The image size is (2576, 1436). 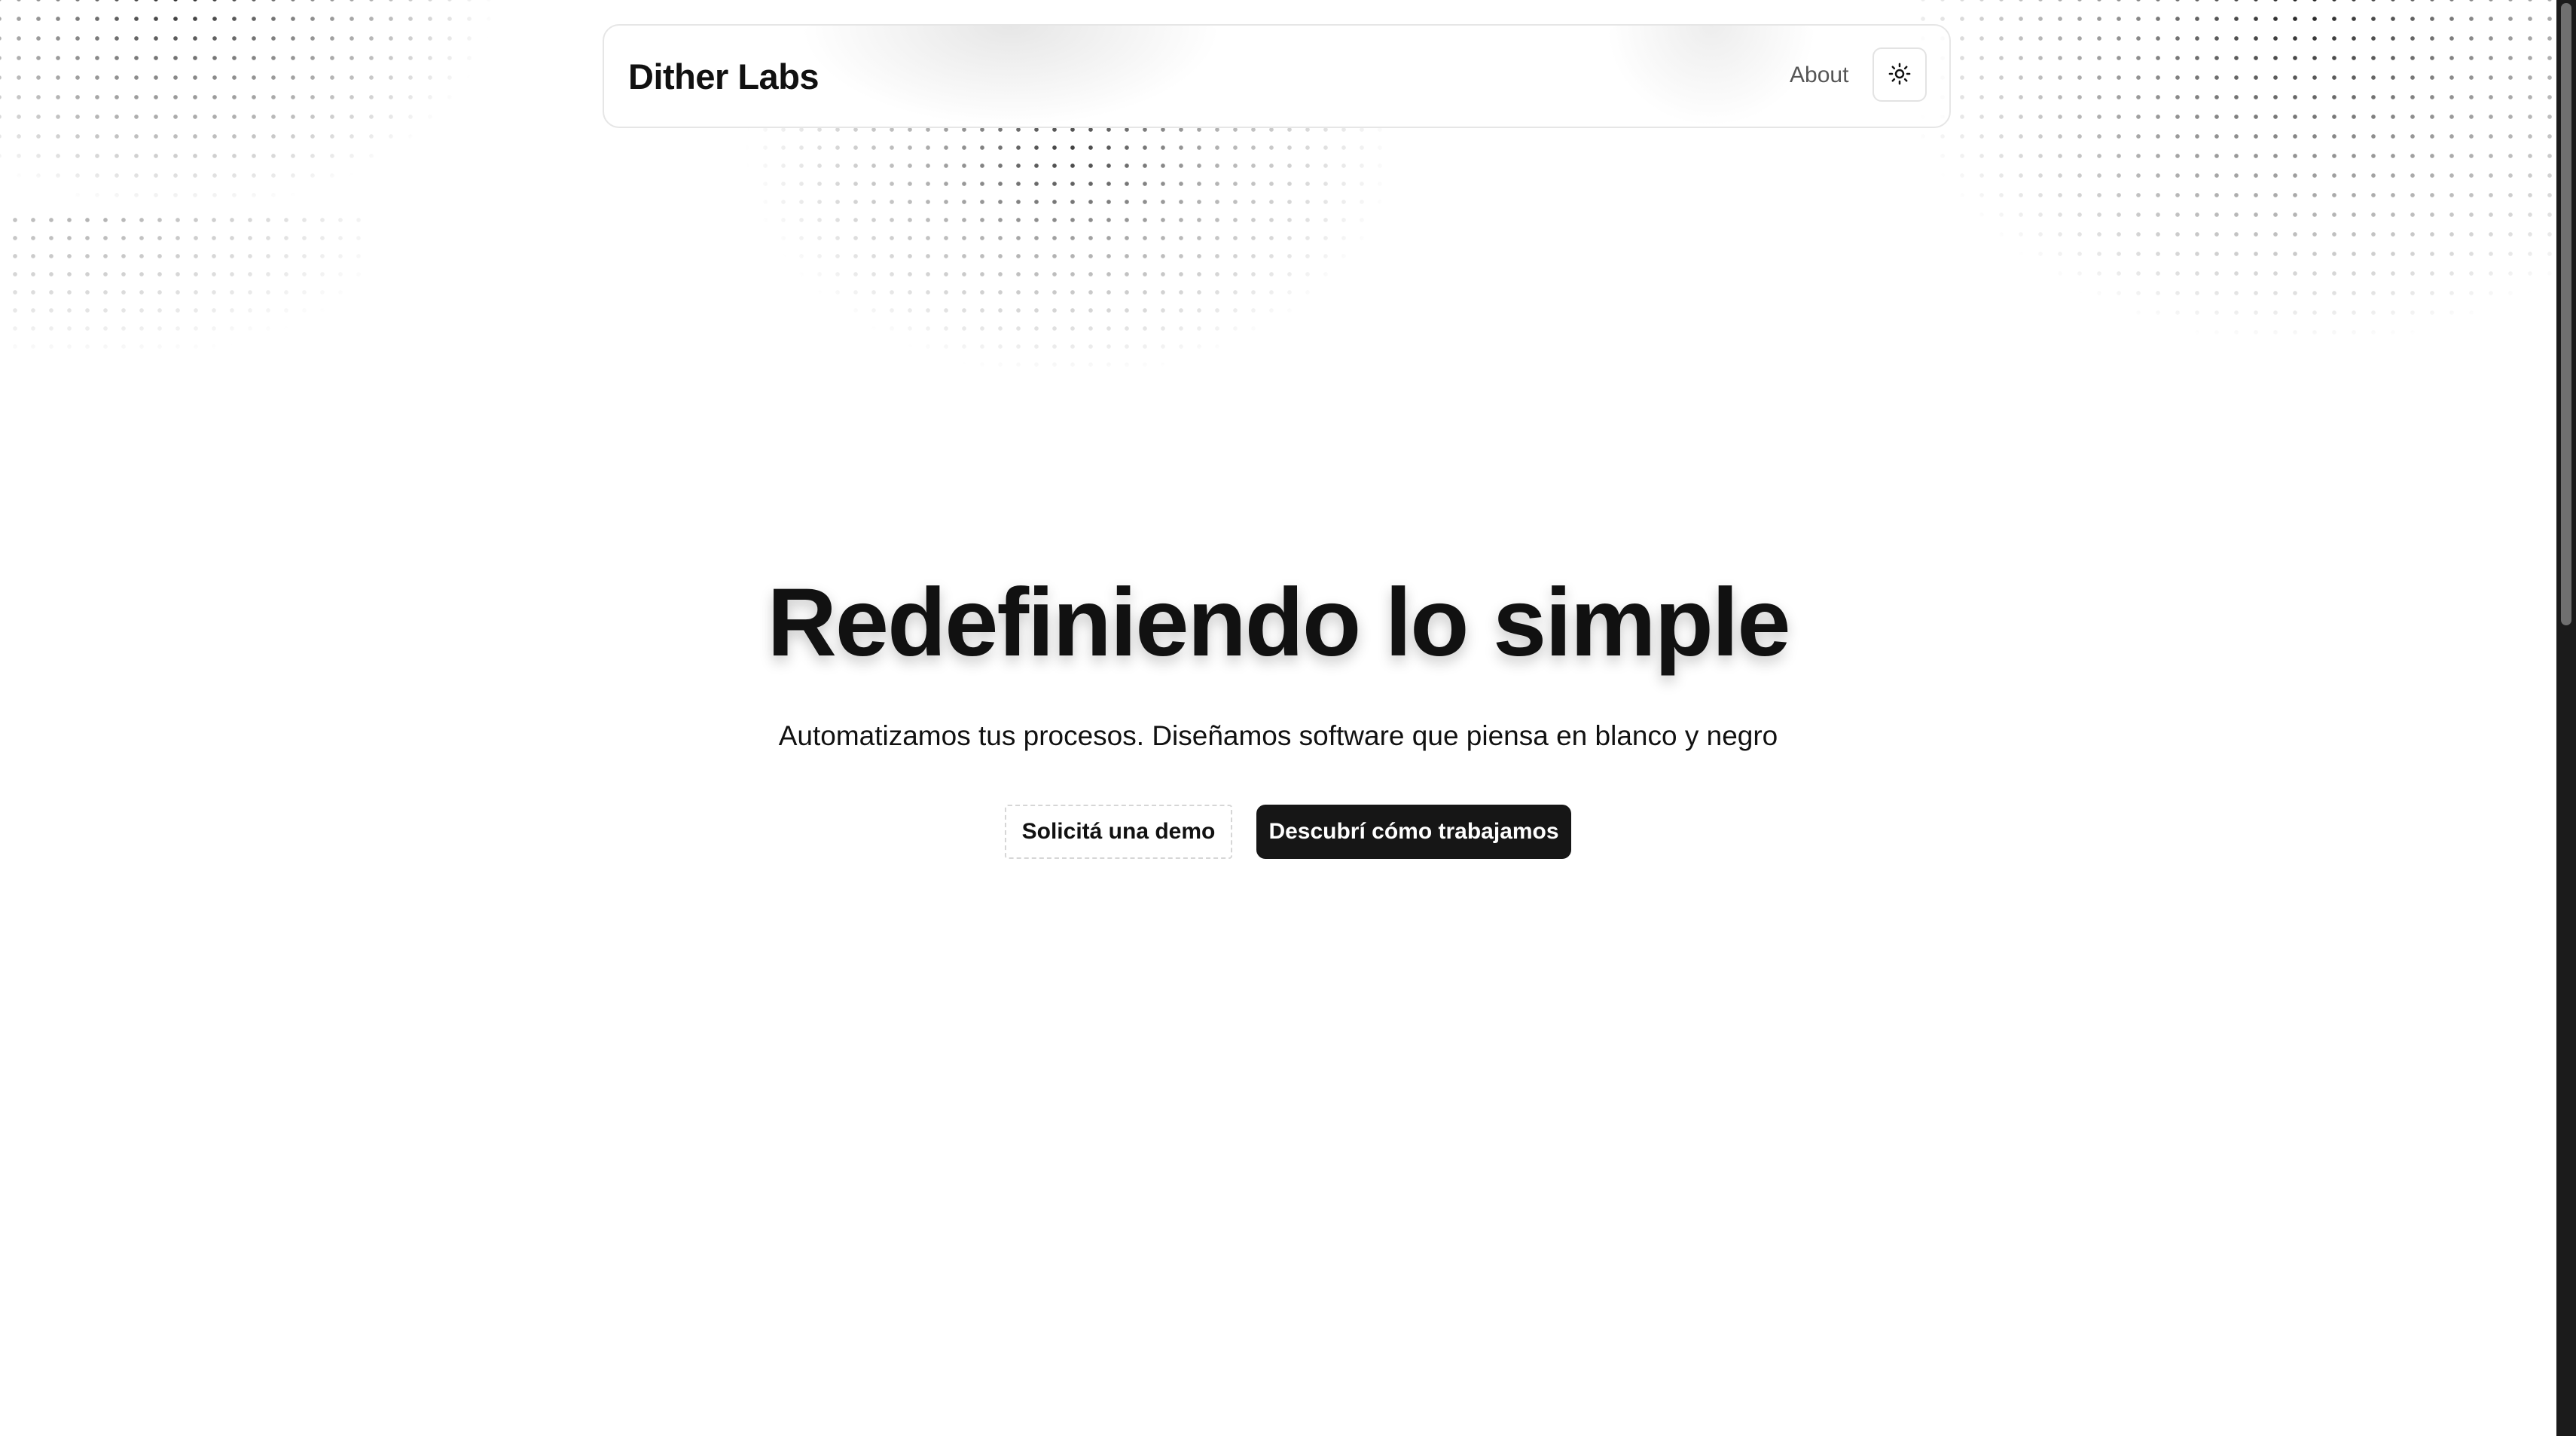 I want to click on nav-link-about: About, so click(x=1819, y=75).